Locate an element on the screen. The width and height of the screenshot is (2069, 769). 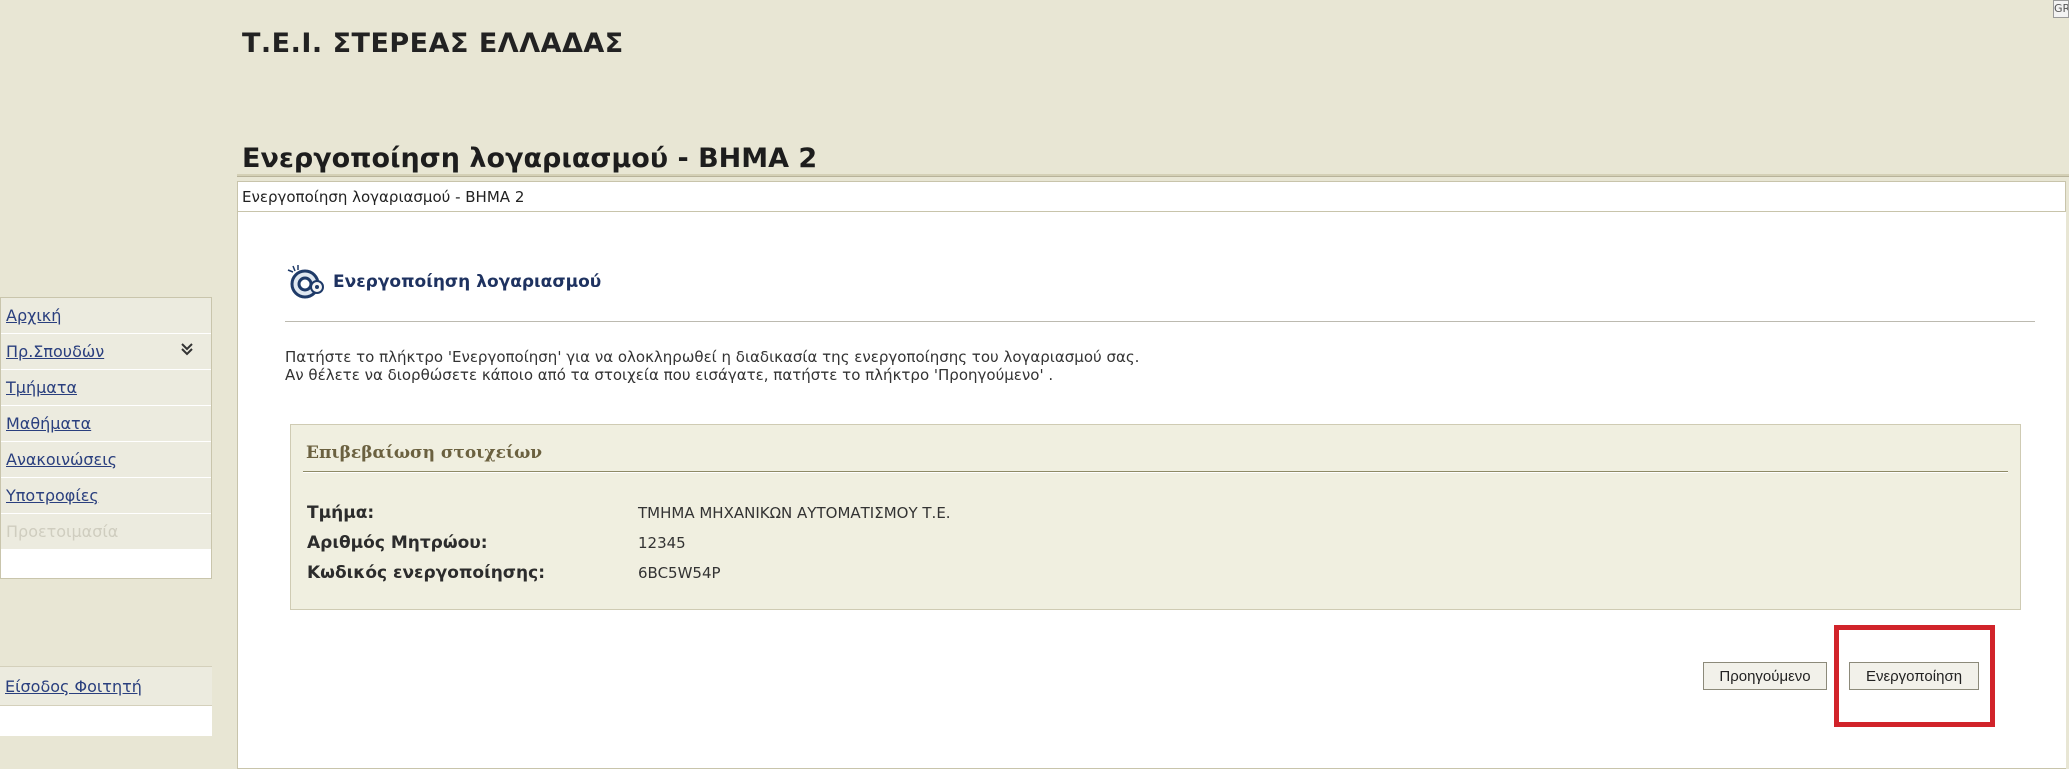
sidebar-item-preparation: Προετοιμασία is located at coordinates (106, 532).